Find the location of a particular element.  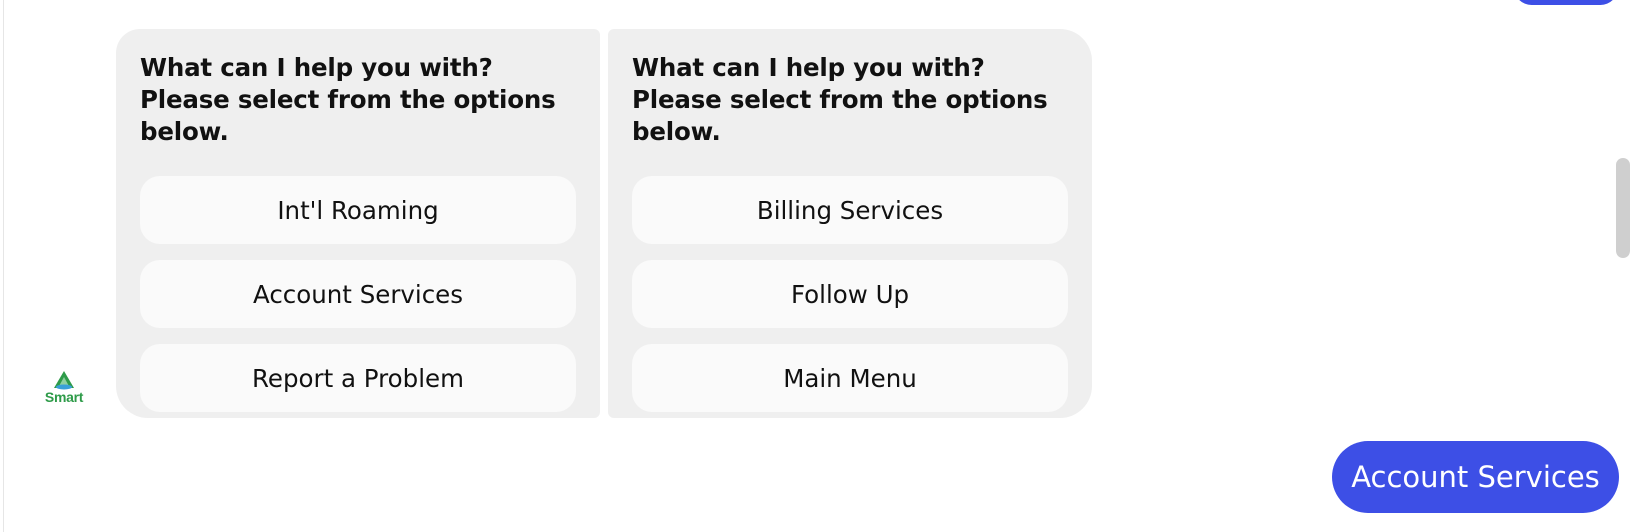

option-billing-services-button: Billing Services is located at coordinates (850, 210).